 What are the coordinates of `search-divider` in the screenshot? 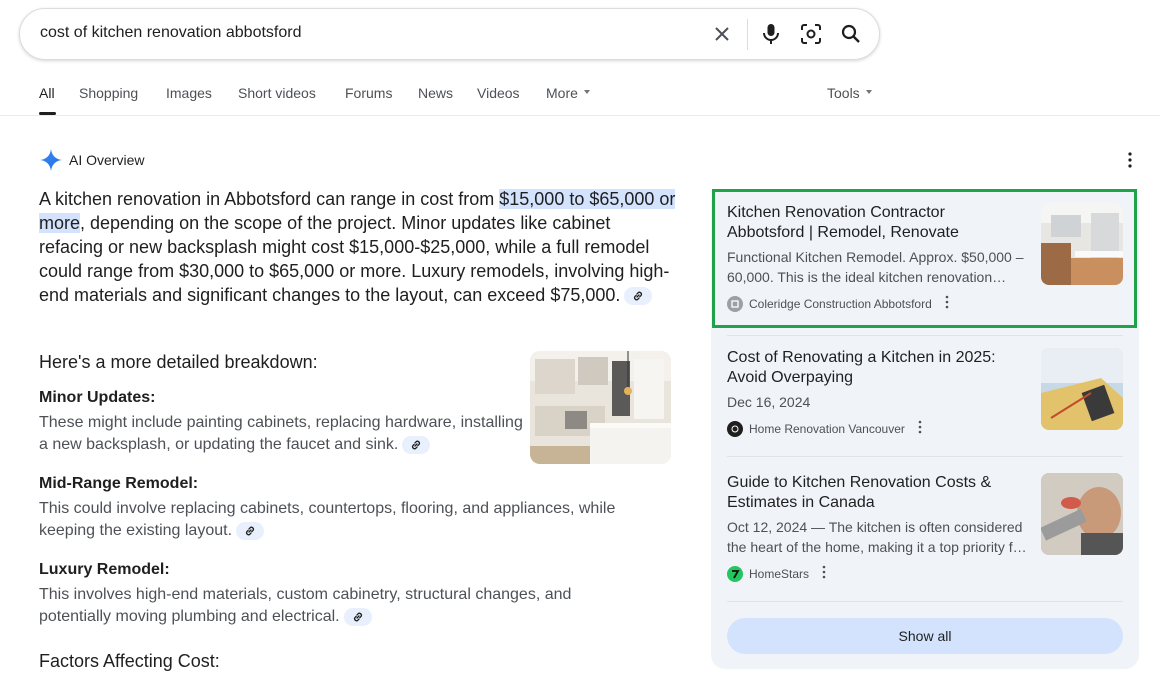 It's located at (747, 34).